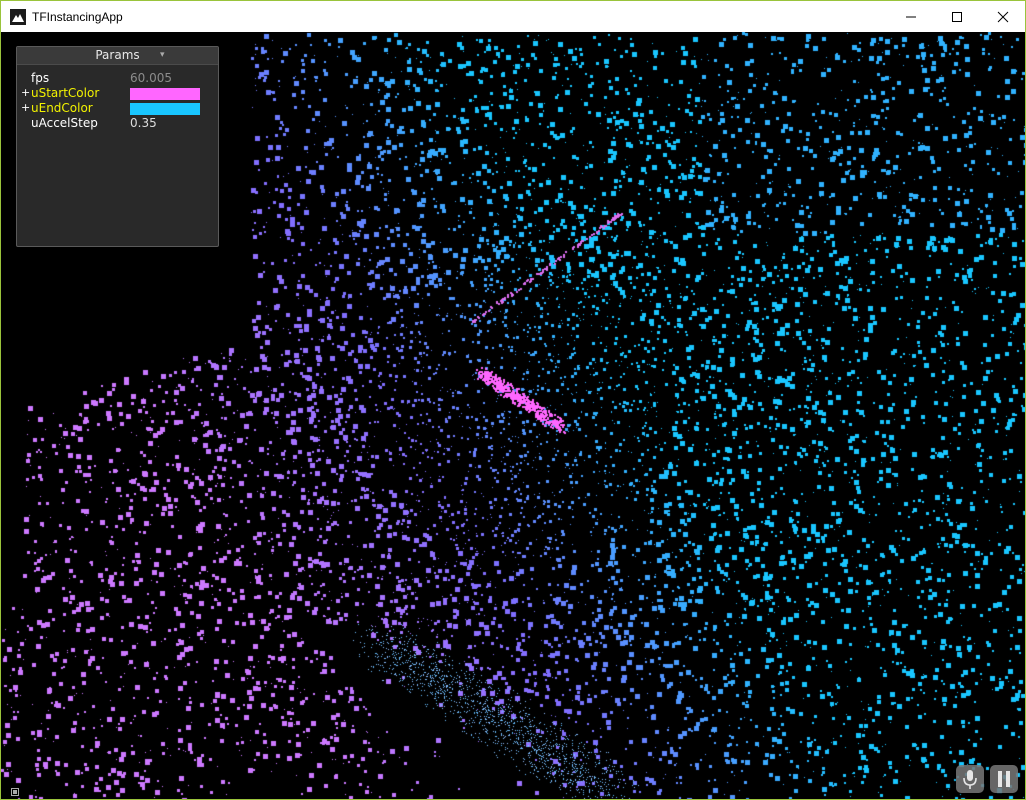 The height and width of the screenshot is (800, 1026). What do you see at coordinates (143, 123) in the screenshot?
I see `param-value-input: 0.35` at bounding box center [143, 123].